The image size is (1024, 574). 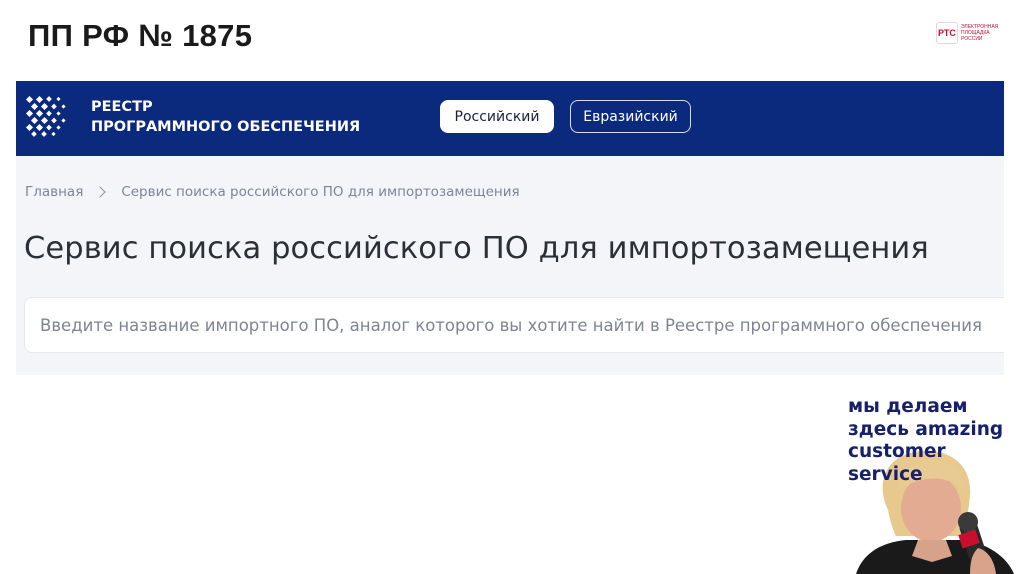 I want to click on video-overlay: мы делаем здесь amazing customer service, so click(x=930, y=482).